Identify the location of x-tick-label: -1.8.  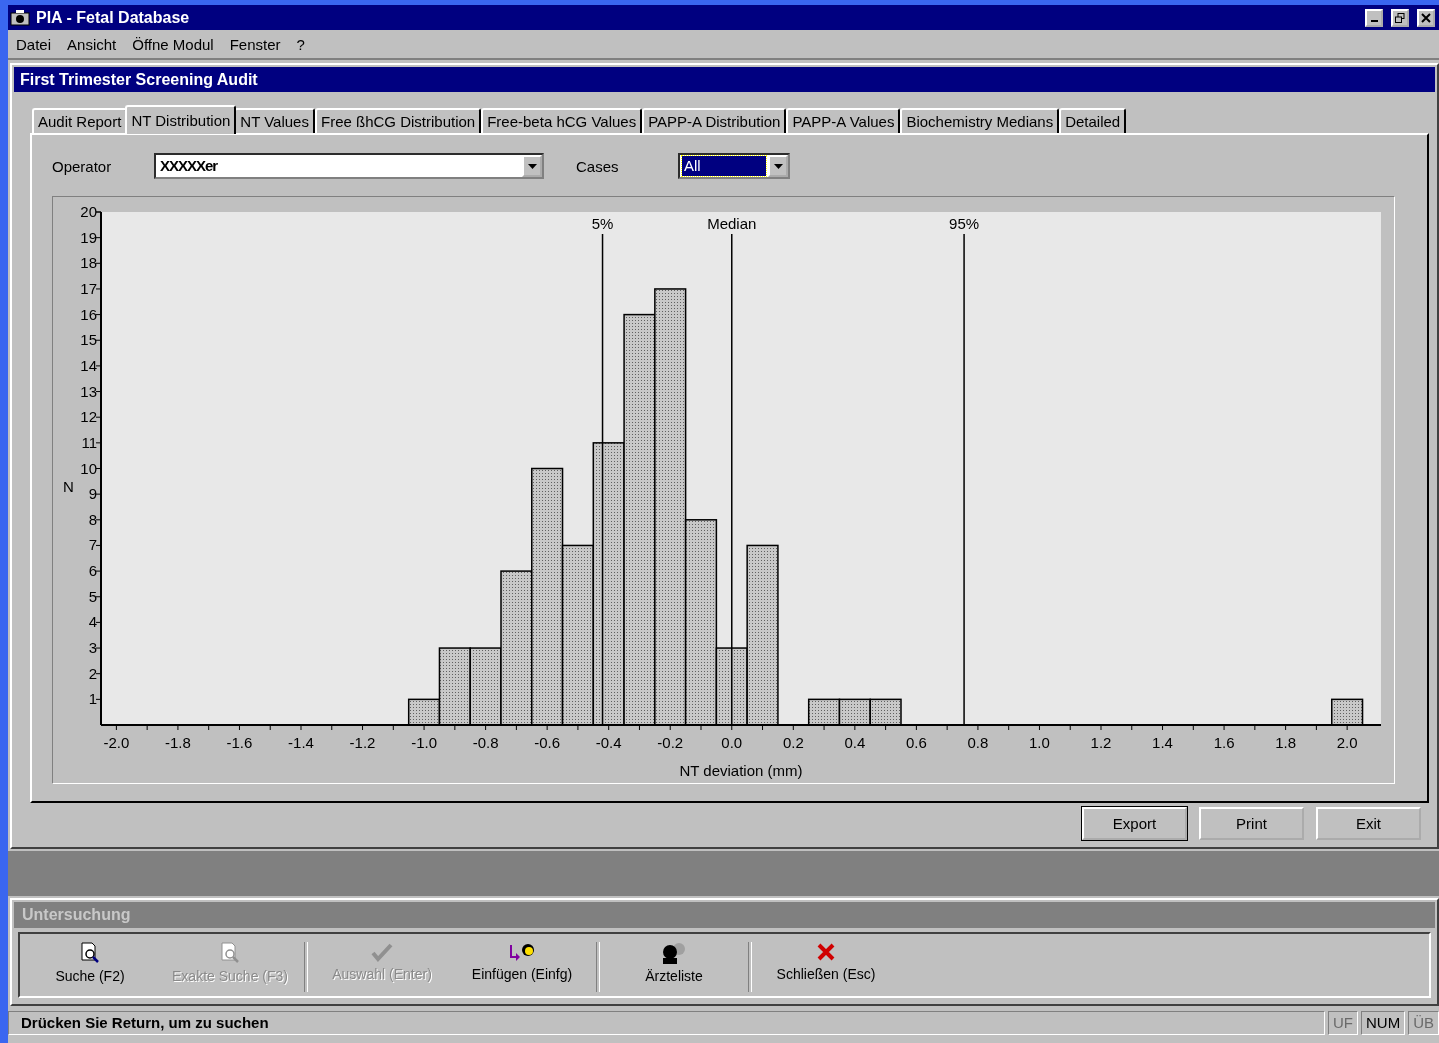
(178, 742).